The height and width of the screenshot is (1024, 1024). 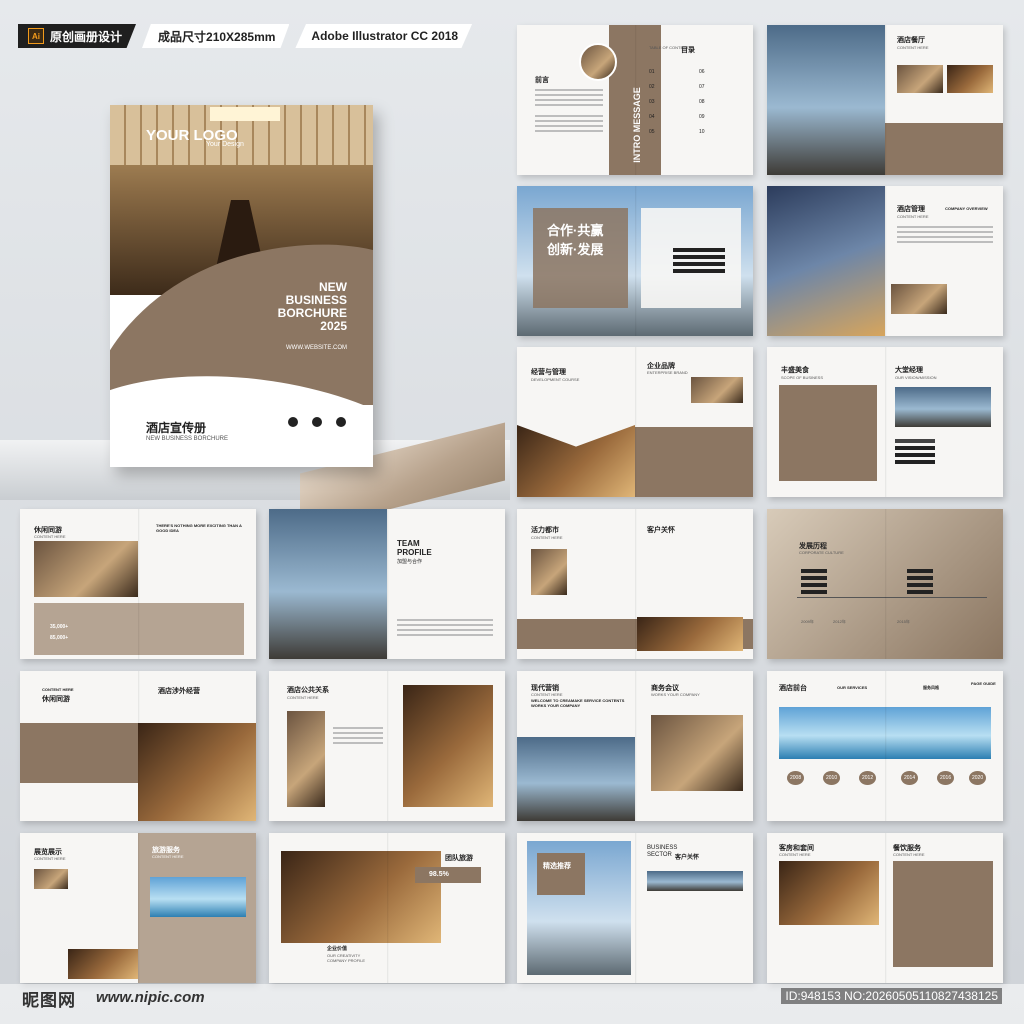 What do you see at coordinates (699, 250) in the screenshot?
I see `cooperation-bold-lines` at bounding box center [699, 250].